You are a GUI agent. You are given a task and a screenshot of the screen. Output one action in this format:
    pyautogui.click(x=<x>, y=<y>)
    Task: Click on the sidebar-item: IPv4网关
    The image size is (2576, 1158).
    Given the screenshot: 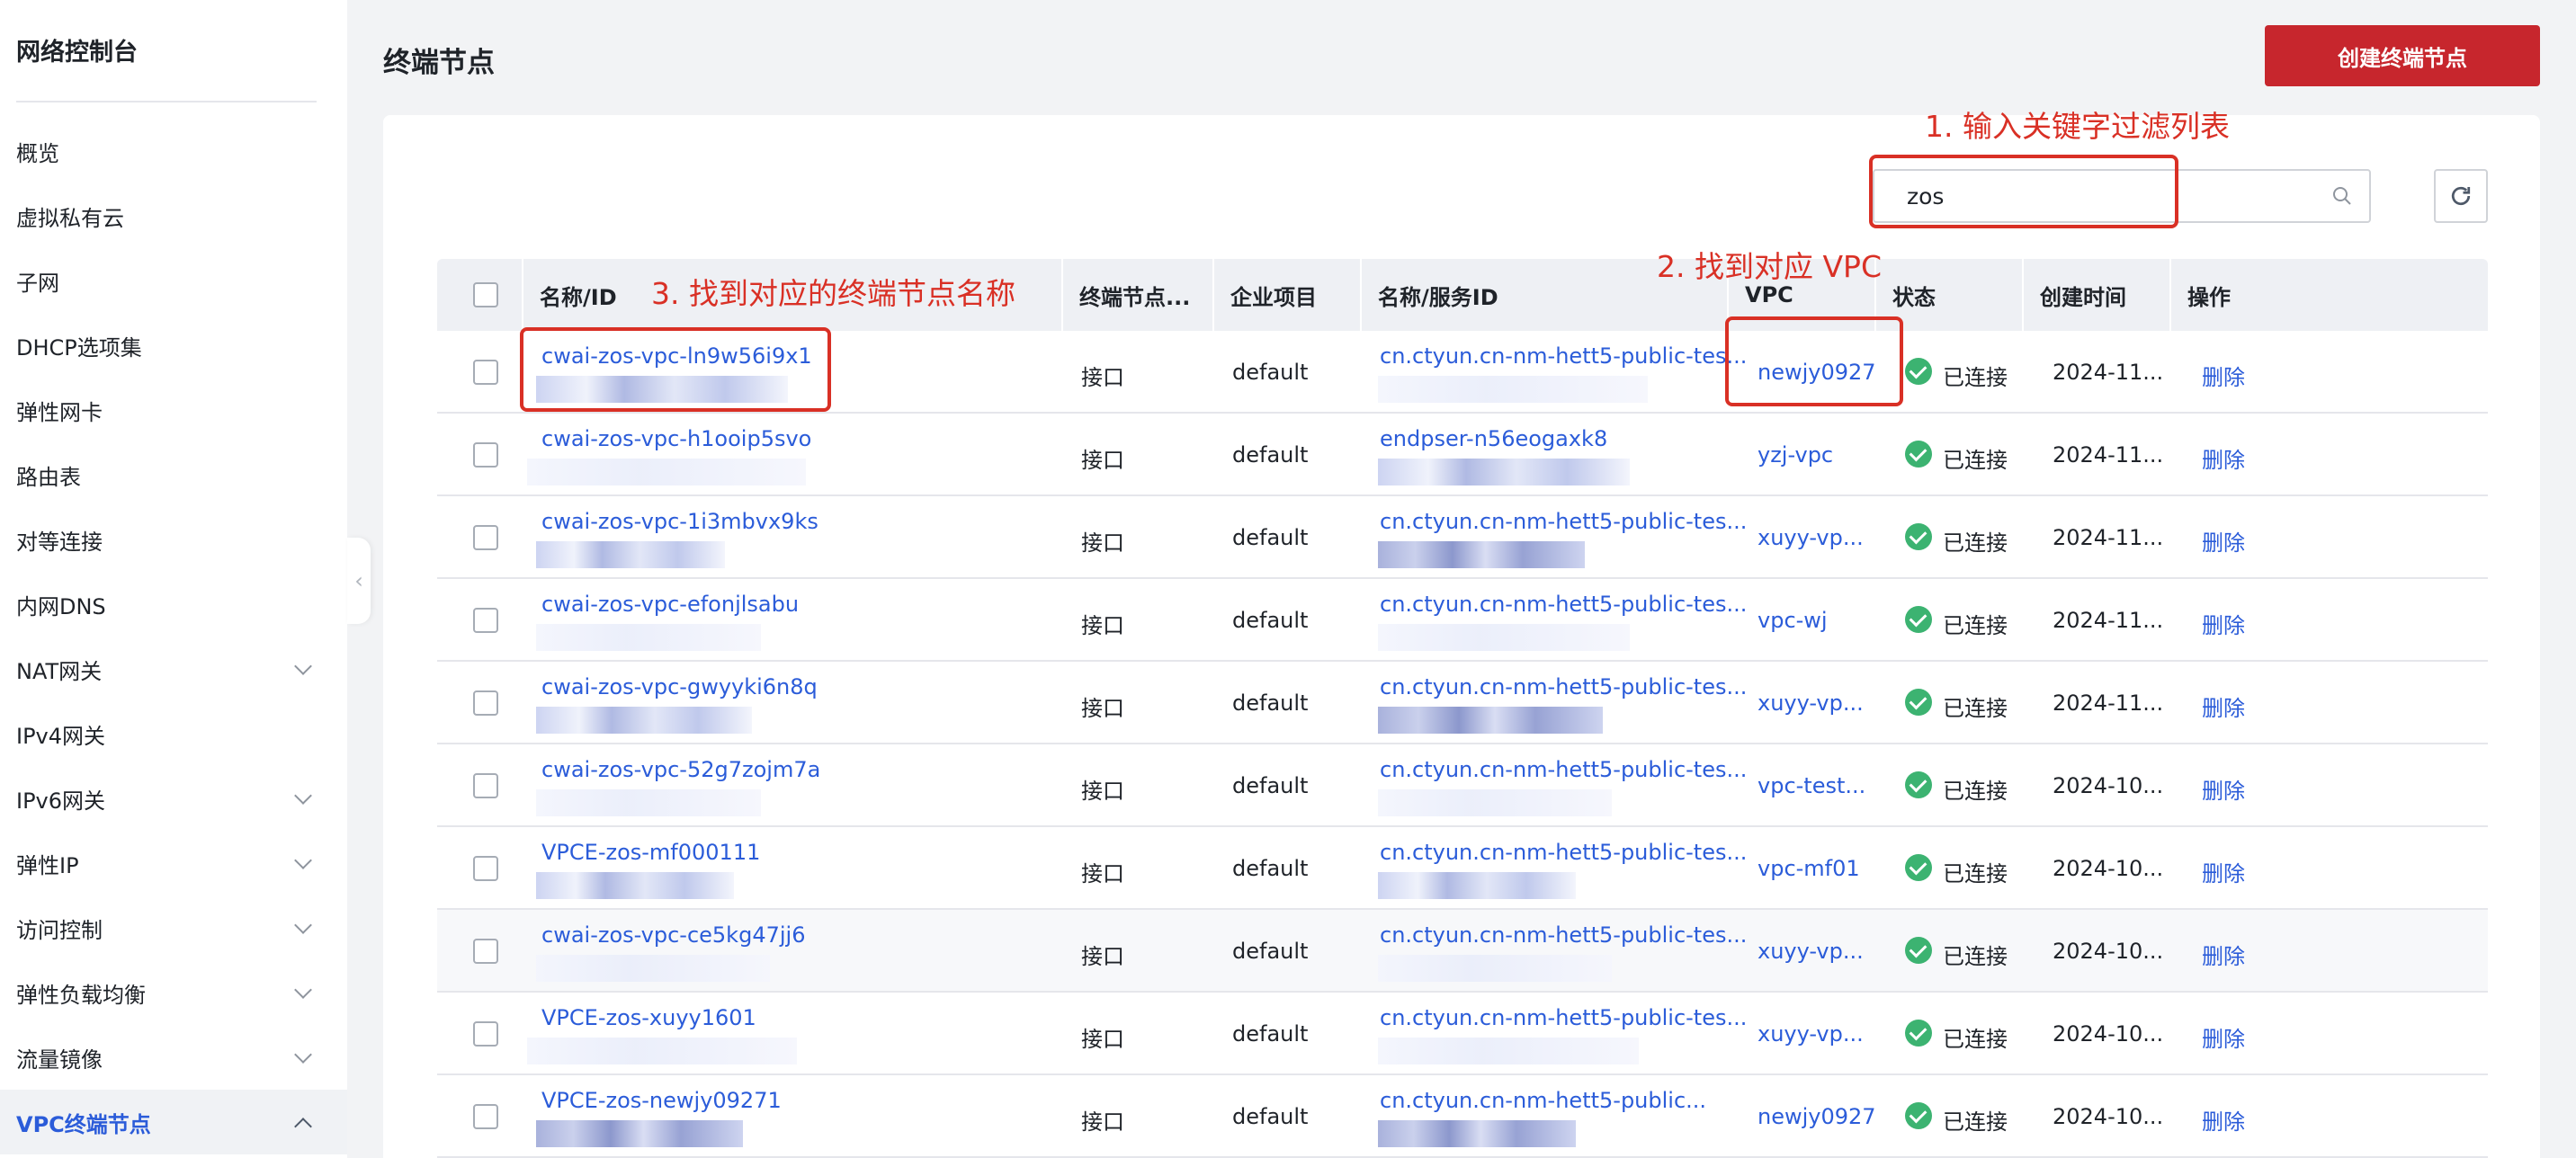 What is the action you would take?
    pyautogui.click(x=173, y=733)
    